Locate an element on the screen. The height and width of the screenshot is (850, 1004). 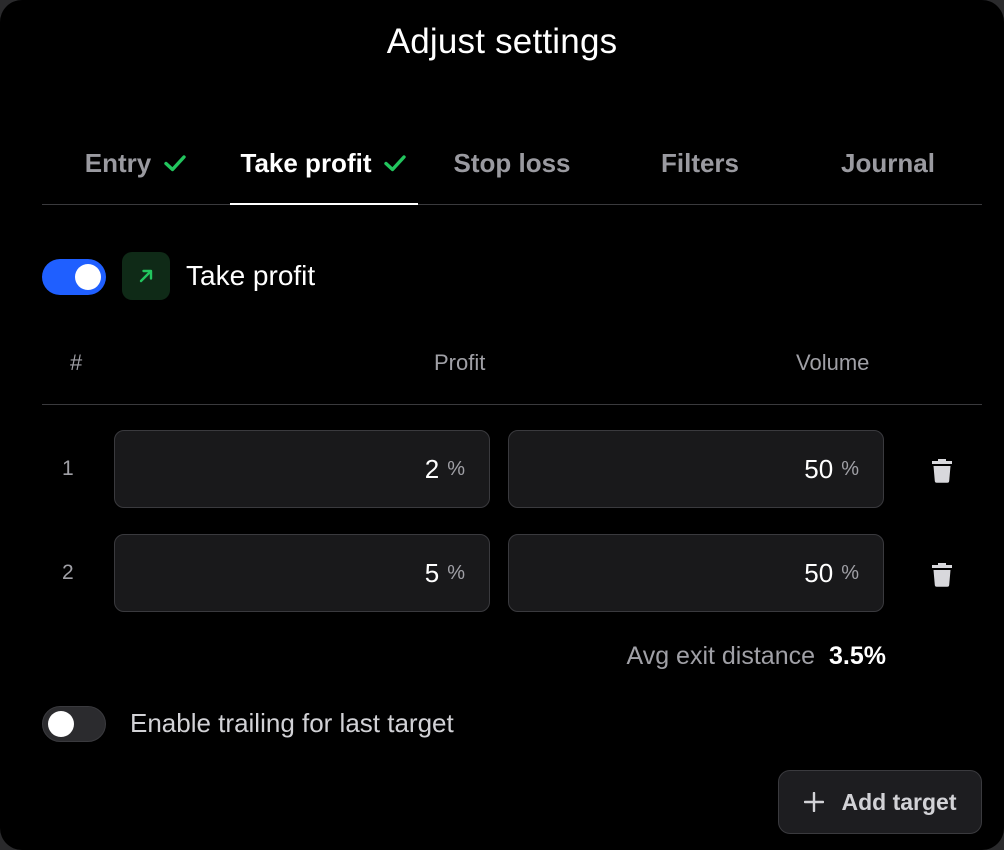
tab-label: Entry is located at coordinates (118, 162).